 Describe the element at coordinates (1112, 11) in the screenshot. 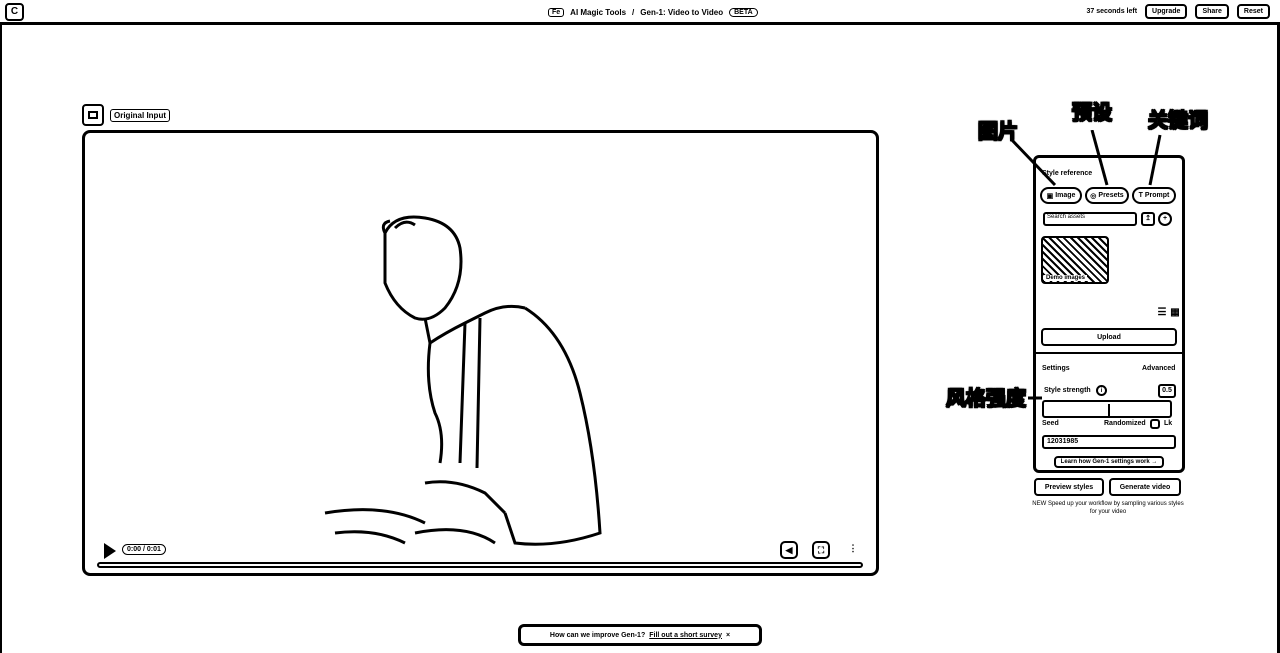

I see `time-left: 37 seconds left` at that location.